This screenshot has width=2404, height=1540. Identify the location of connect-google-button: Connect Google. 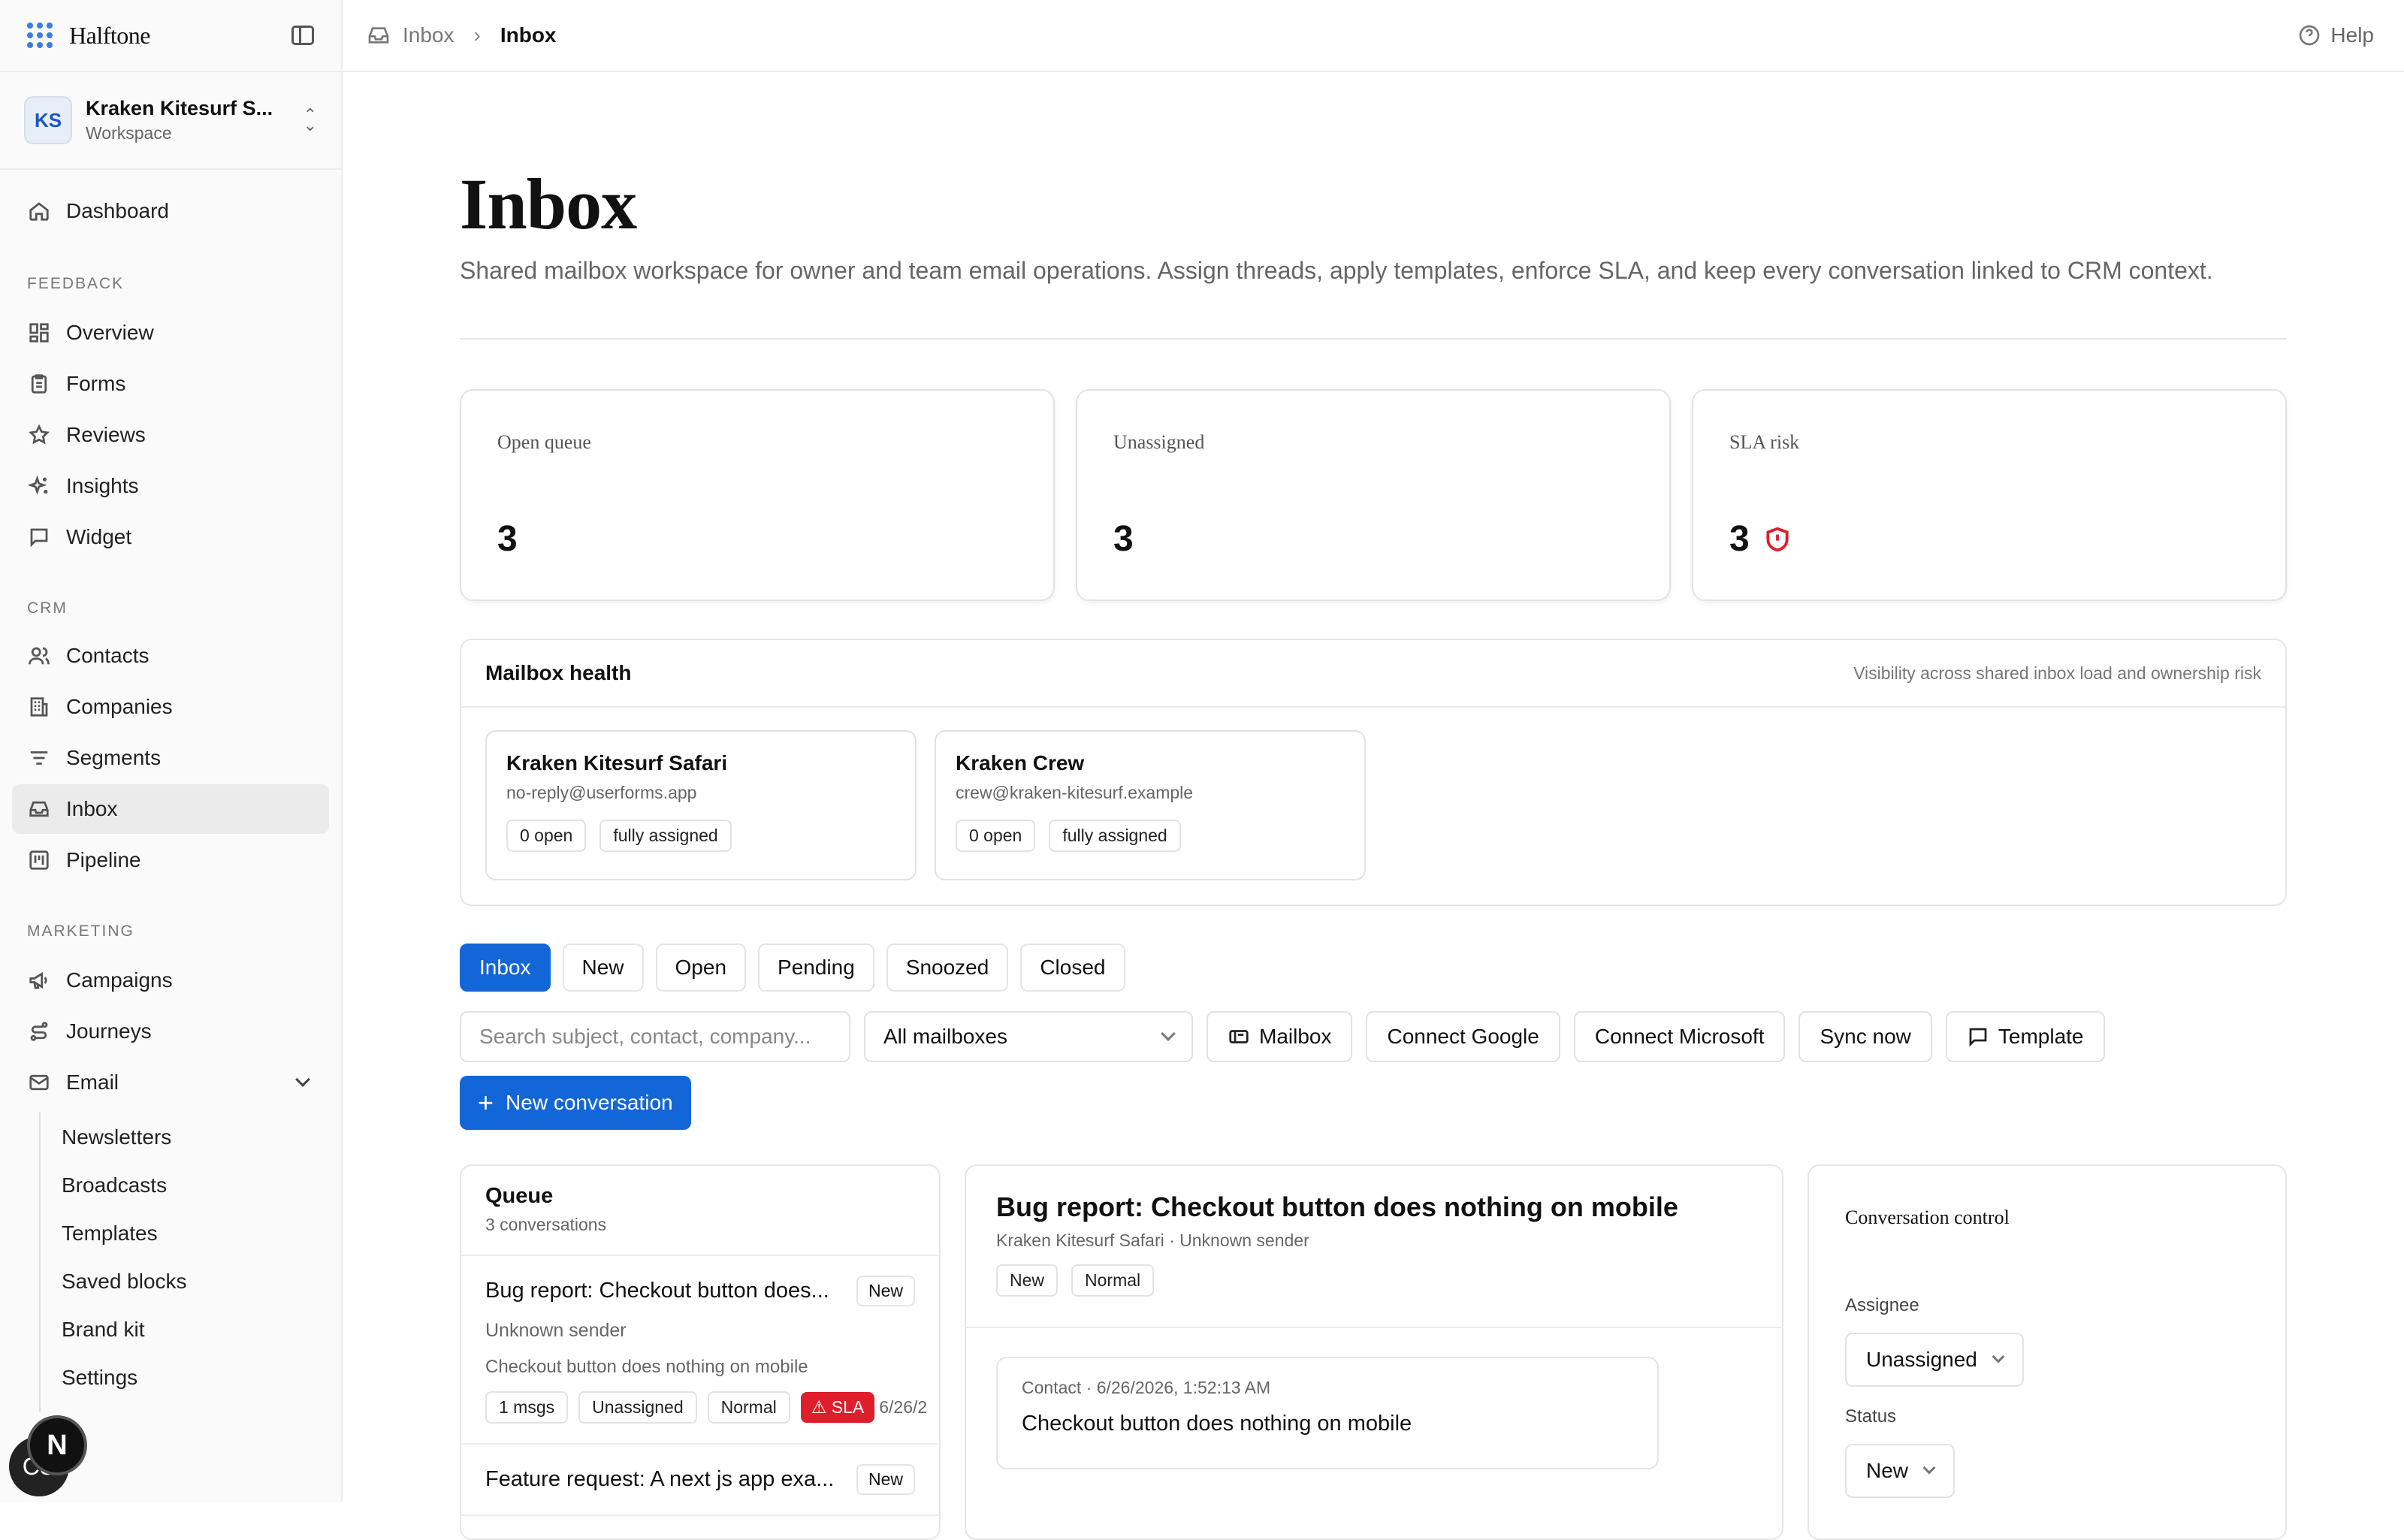
(1463, 1036).